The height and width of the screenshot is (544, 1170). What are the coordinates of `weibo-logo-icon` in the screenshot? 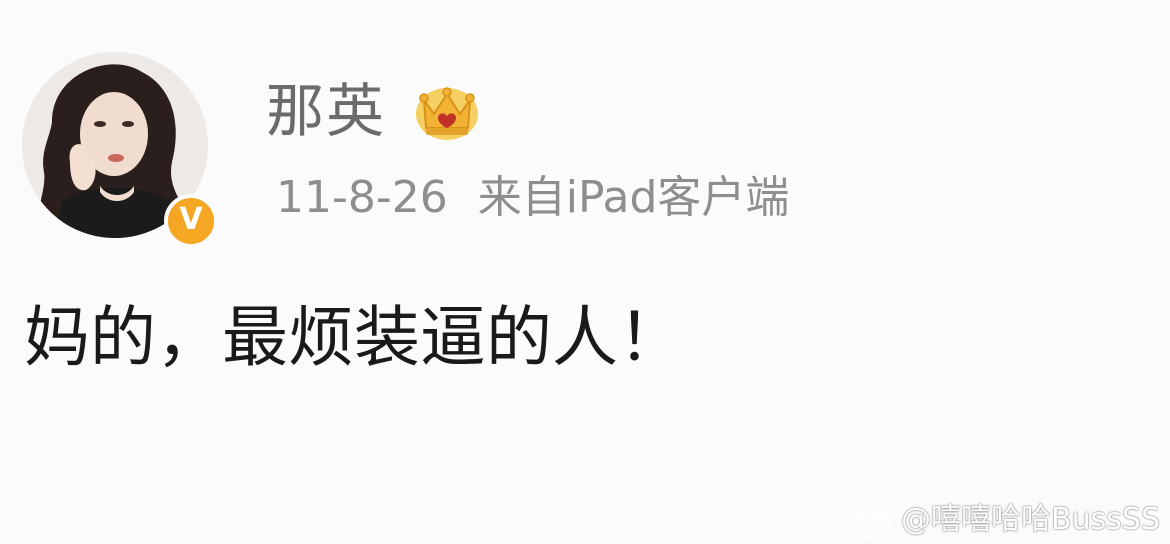 It's located at (873, 521).